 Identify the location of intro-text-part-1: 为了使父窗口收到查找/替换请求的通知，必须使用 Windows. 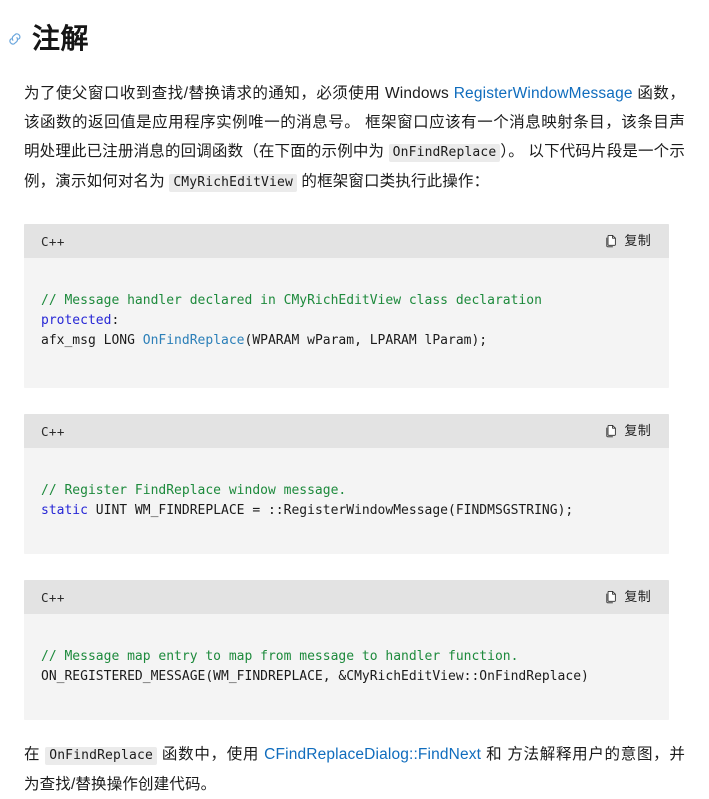
(239, 93).